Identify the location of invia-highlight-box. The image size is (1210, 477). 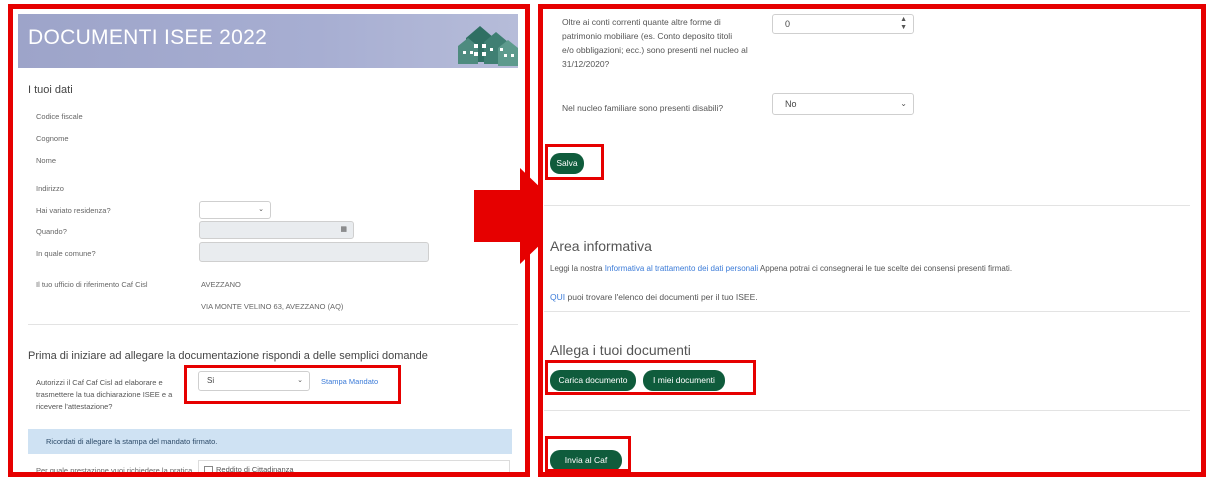
(588, 454).